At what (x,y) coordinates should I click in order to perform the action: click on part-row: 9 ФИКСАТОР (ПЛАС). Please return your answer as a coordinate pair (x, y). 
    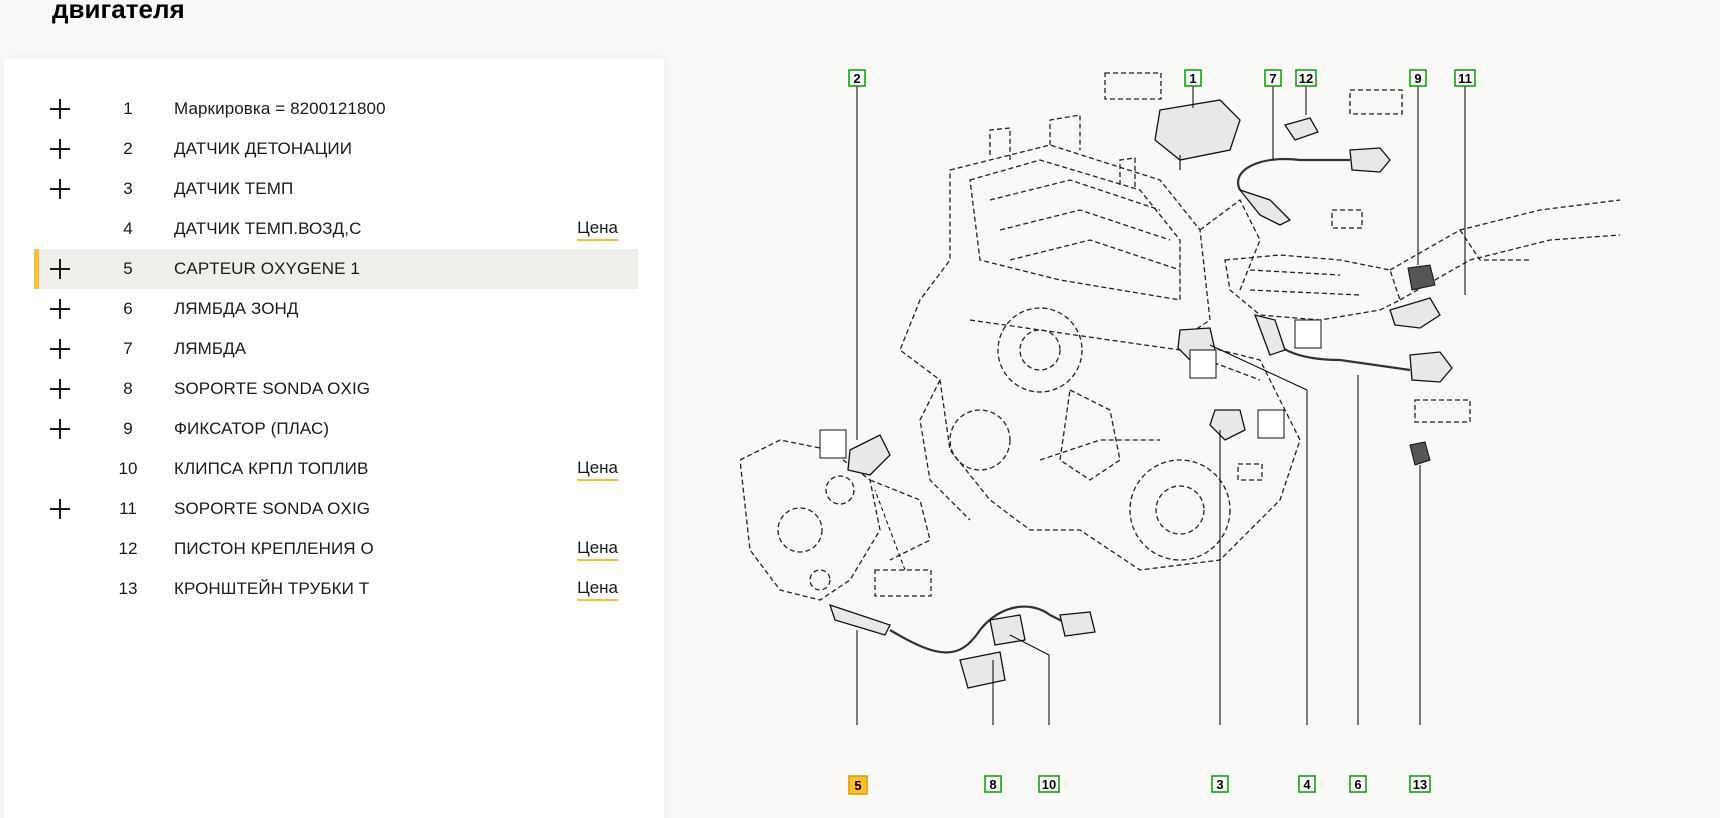
    Looking at the image, I should click on (336, 429).